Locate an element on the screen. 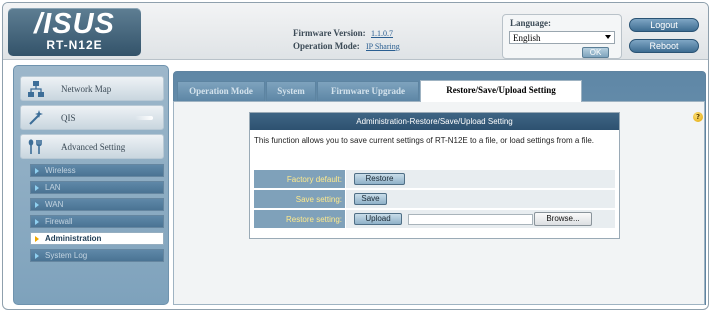  sidebar-item-label: Advanced Setting is located at coordinates (93, 147).